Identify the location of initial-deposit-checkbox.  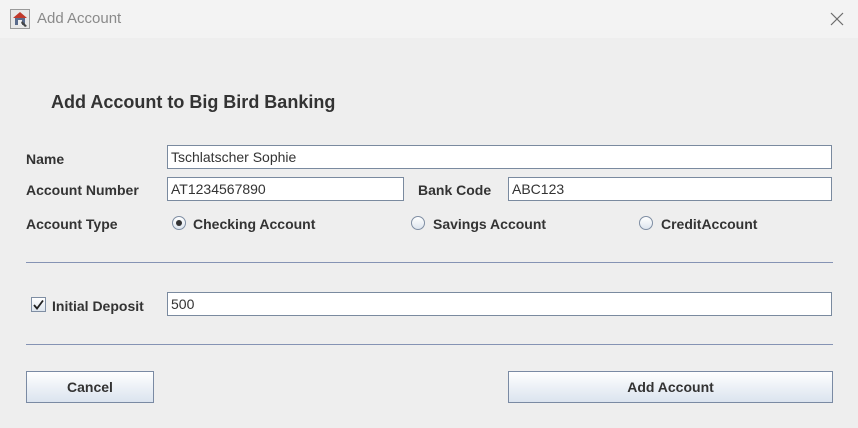
(38, 304).